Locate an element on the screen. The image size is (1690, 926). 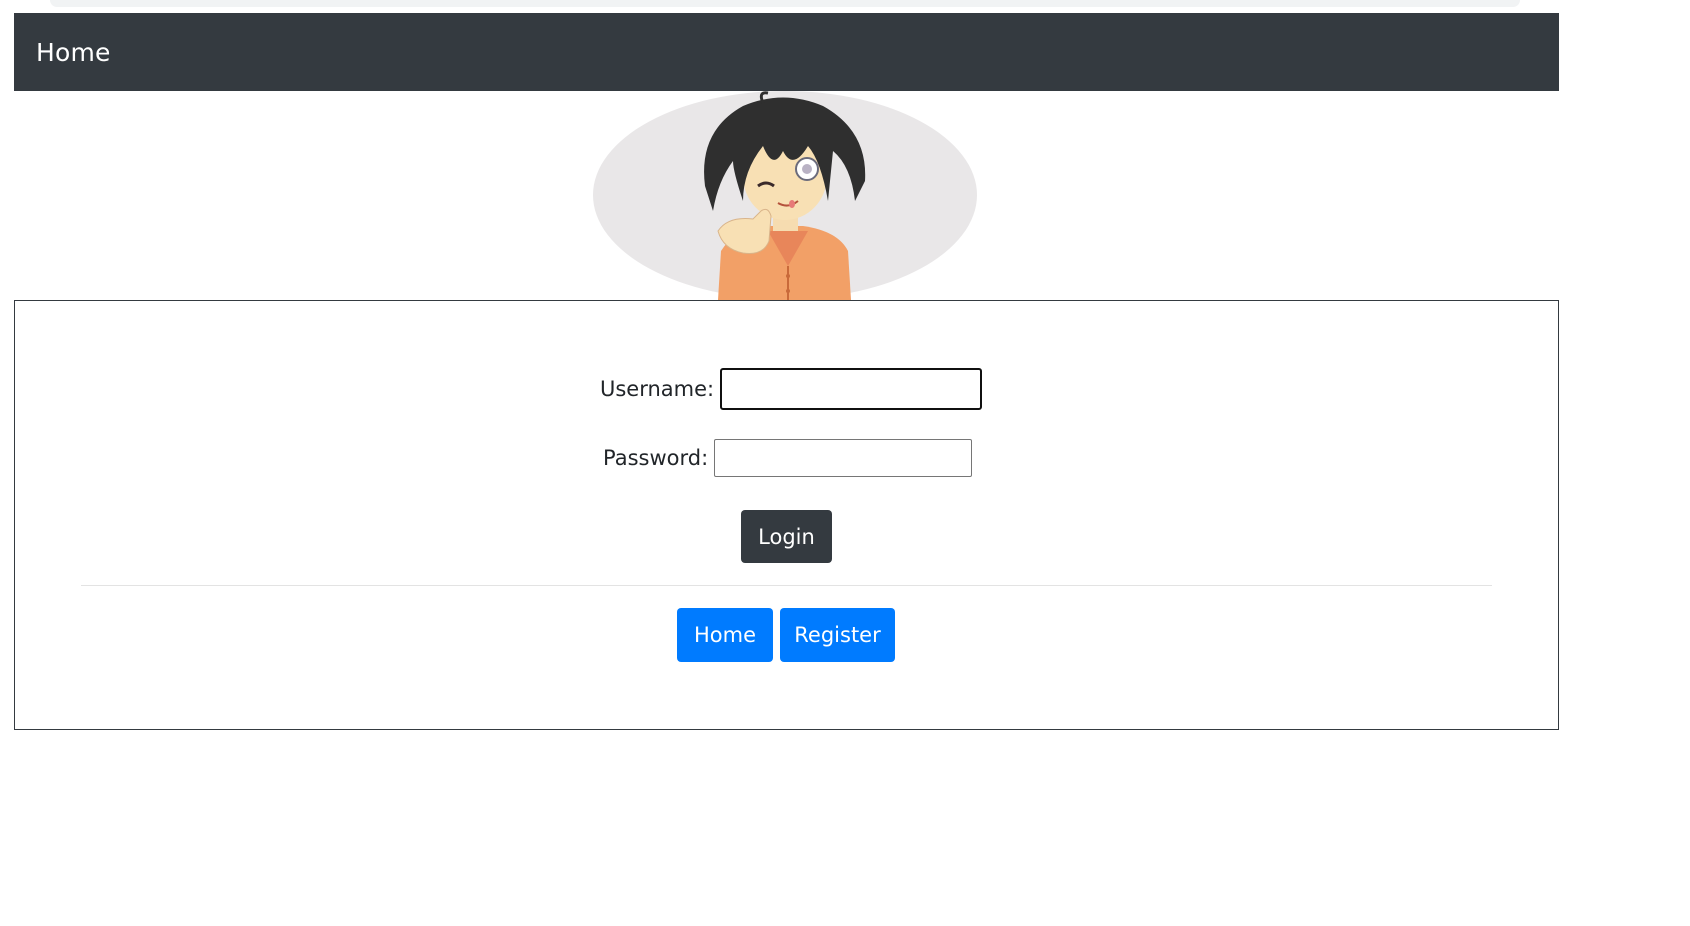
navbar-brand: Home is located at coordinates (73, 52).